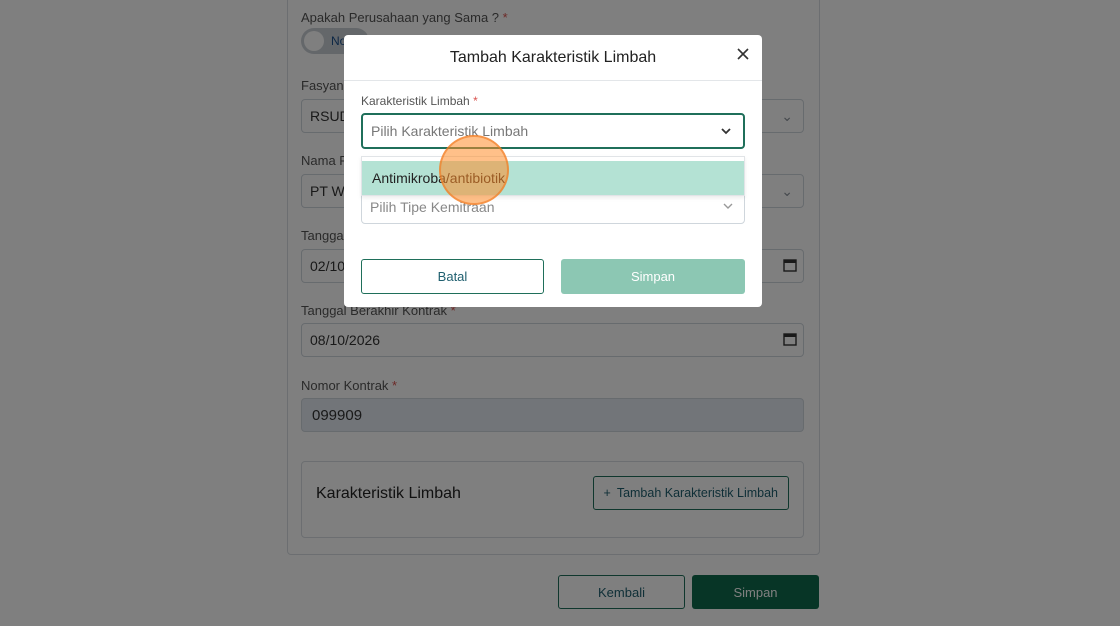 This screenshot has width=1120, height=626. What do you see at coordinates (553, 131) in the screenshot?
I see `waste-characteristic-select: Pilih Karakteristik Limbah` at bounding box center [553, 131].